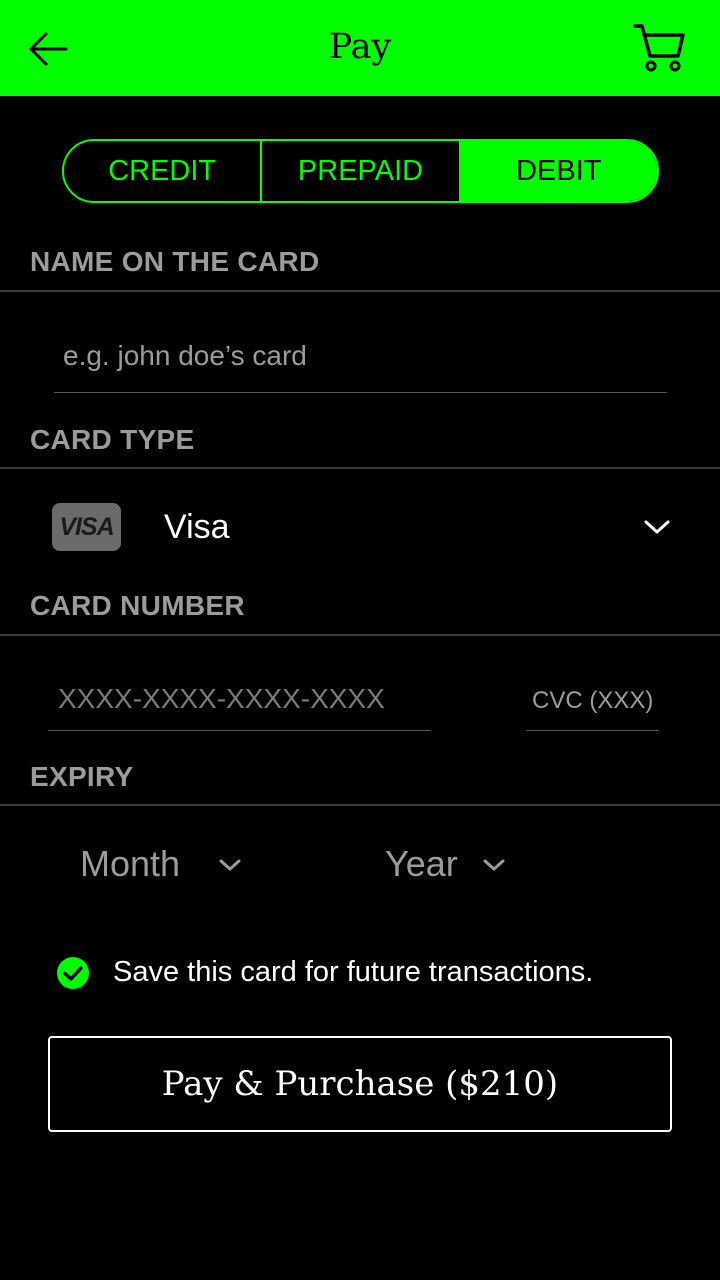 The image size is (720, 1280). I want to click on save-card-label: Save this card for future transactions., so click(353, 972).